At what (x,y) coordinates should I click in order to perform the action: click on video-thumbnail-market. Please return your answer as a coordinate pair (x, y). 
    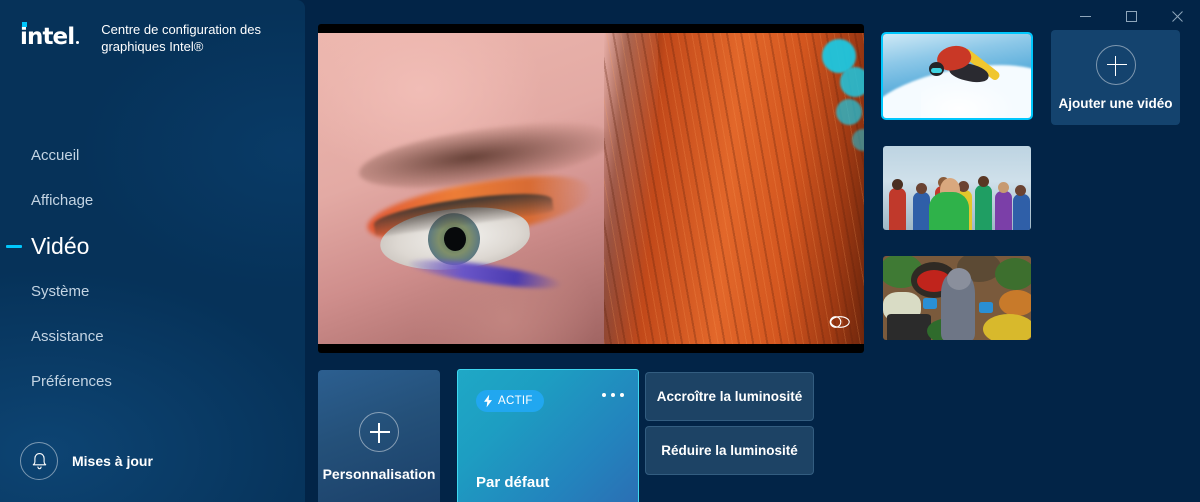
    Looking at the image, I should click on (957, 298).